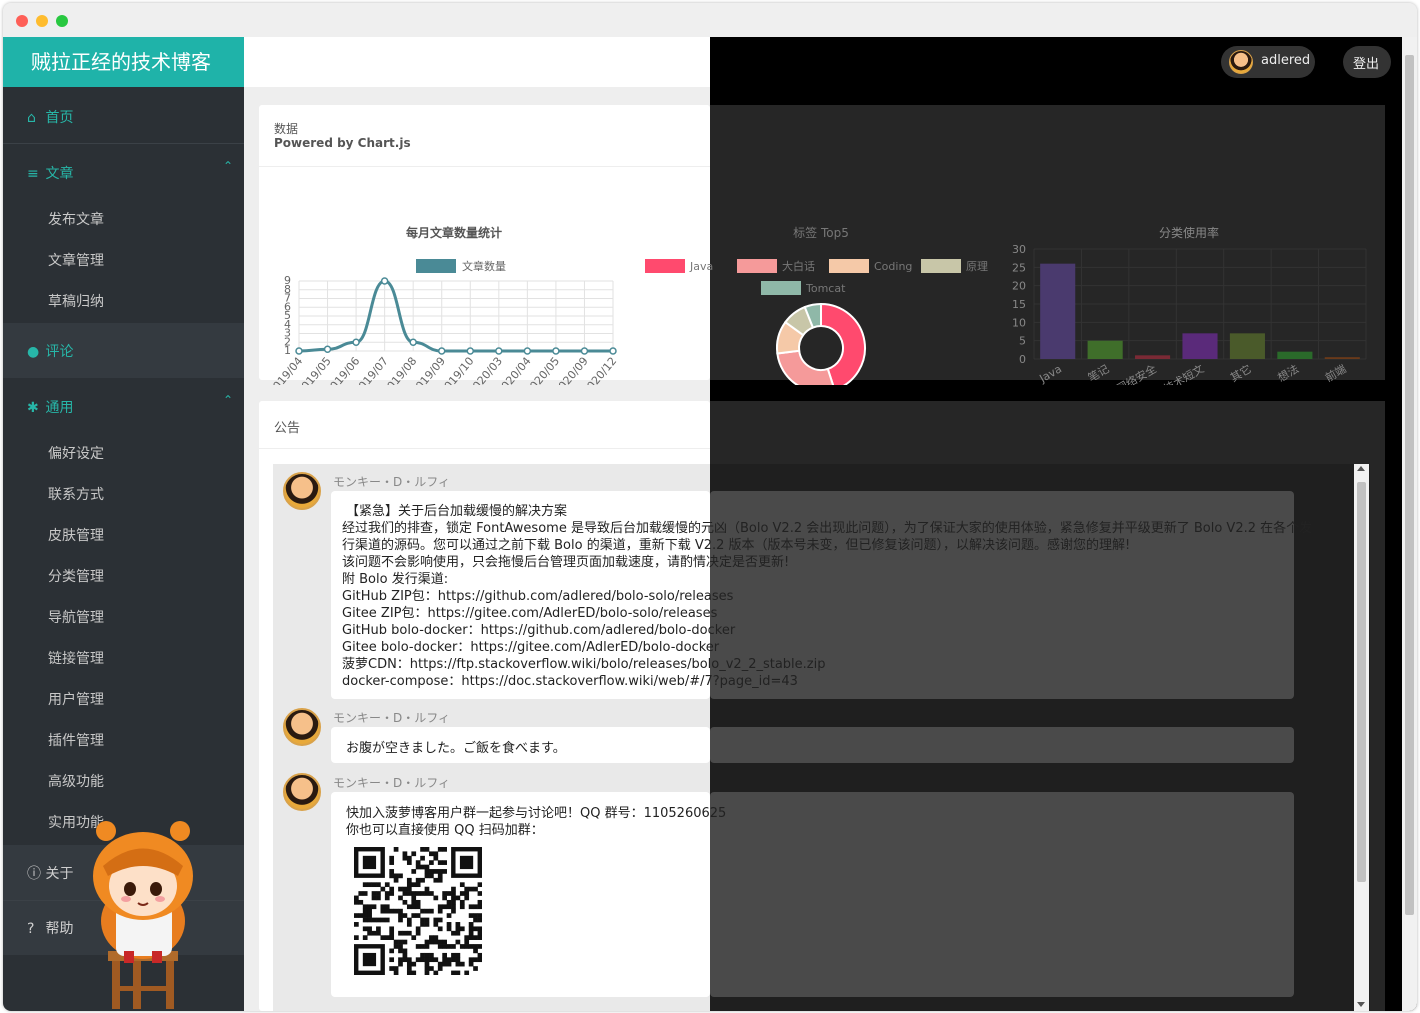 Image resolution: width=1420 pixels, height=1013 pixels. I want to click on sidebar-item-preferences: 偏好设定, so click(76, 453).